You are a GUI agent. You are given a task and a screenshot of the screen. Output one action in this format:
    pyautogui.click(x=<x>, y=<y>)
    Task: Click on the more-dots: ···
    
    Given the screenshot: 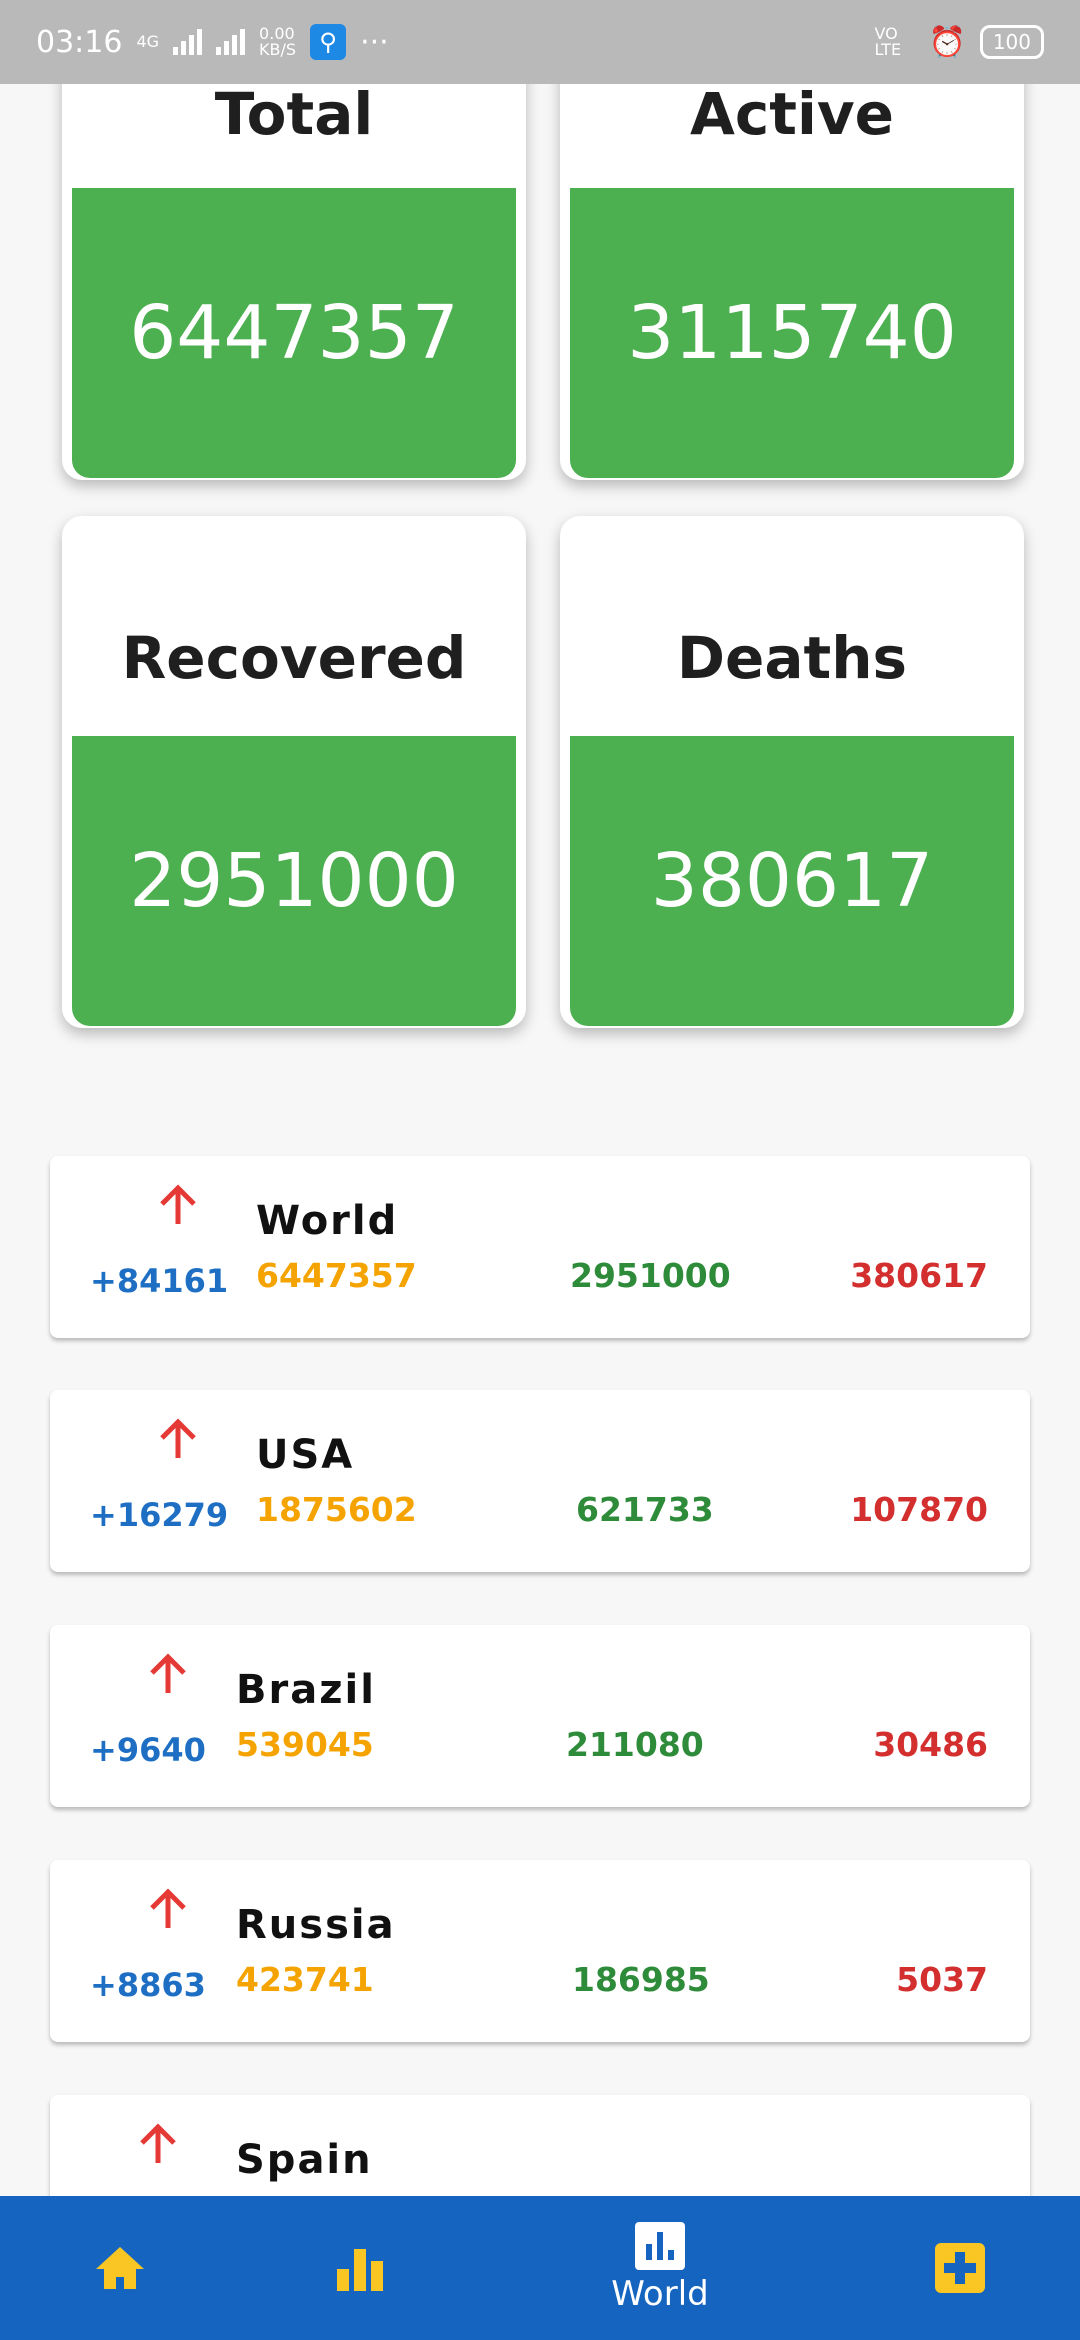 What is the action you would take?
    pyautogui.click(x=374, y=42)
    